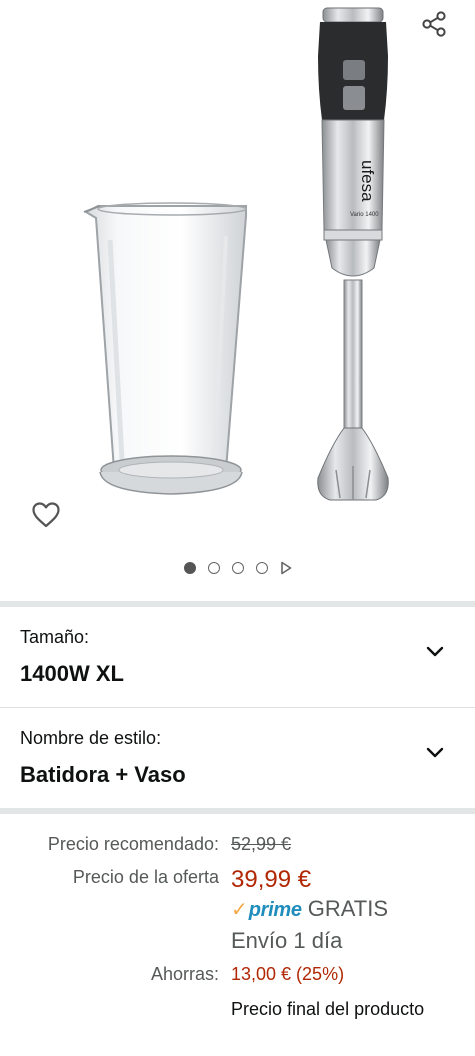 This screenshot has width=475, height=1056. What do you see at coordinates (237, 811) in the screenshot?
I see `section-divider` at bounding box center [237, 811].